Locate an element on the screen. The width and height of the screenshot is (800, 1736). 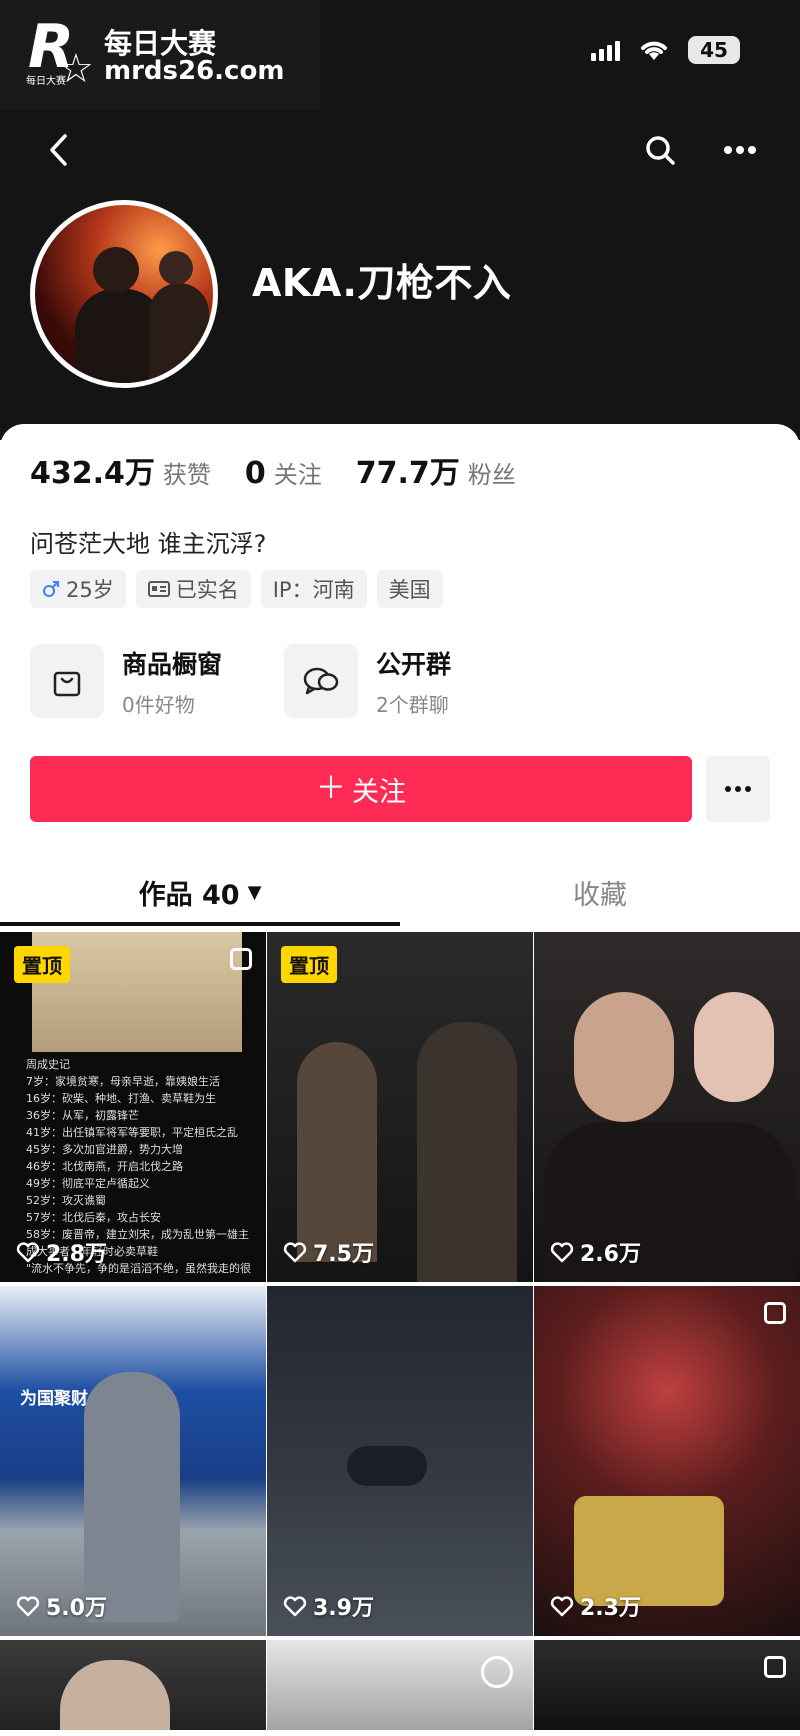
public-group-entry: 公开群 2个群聊 is located at coordinates (367, 681).